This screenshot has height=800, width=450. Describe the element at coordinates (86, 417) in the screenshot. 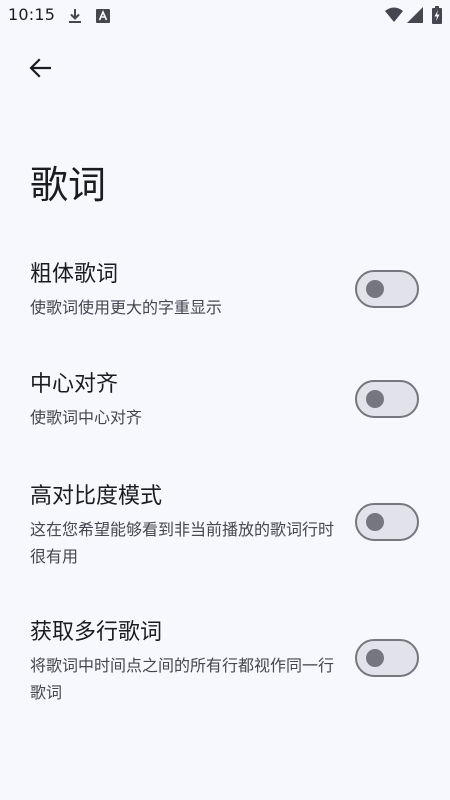

I see `setting-description: 使歌词中心对齐` at that location.